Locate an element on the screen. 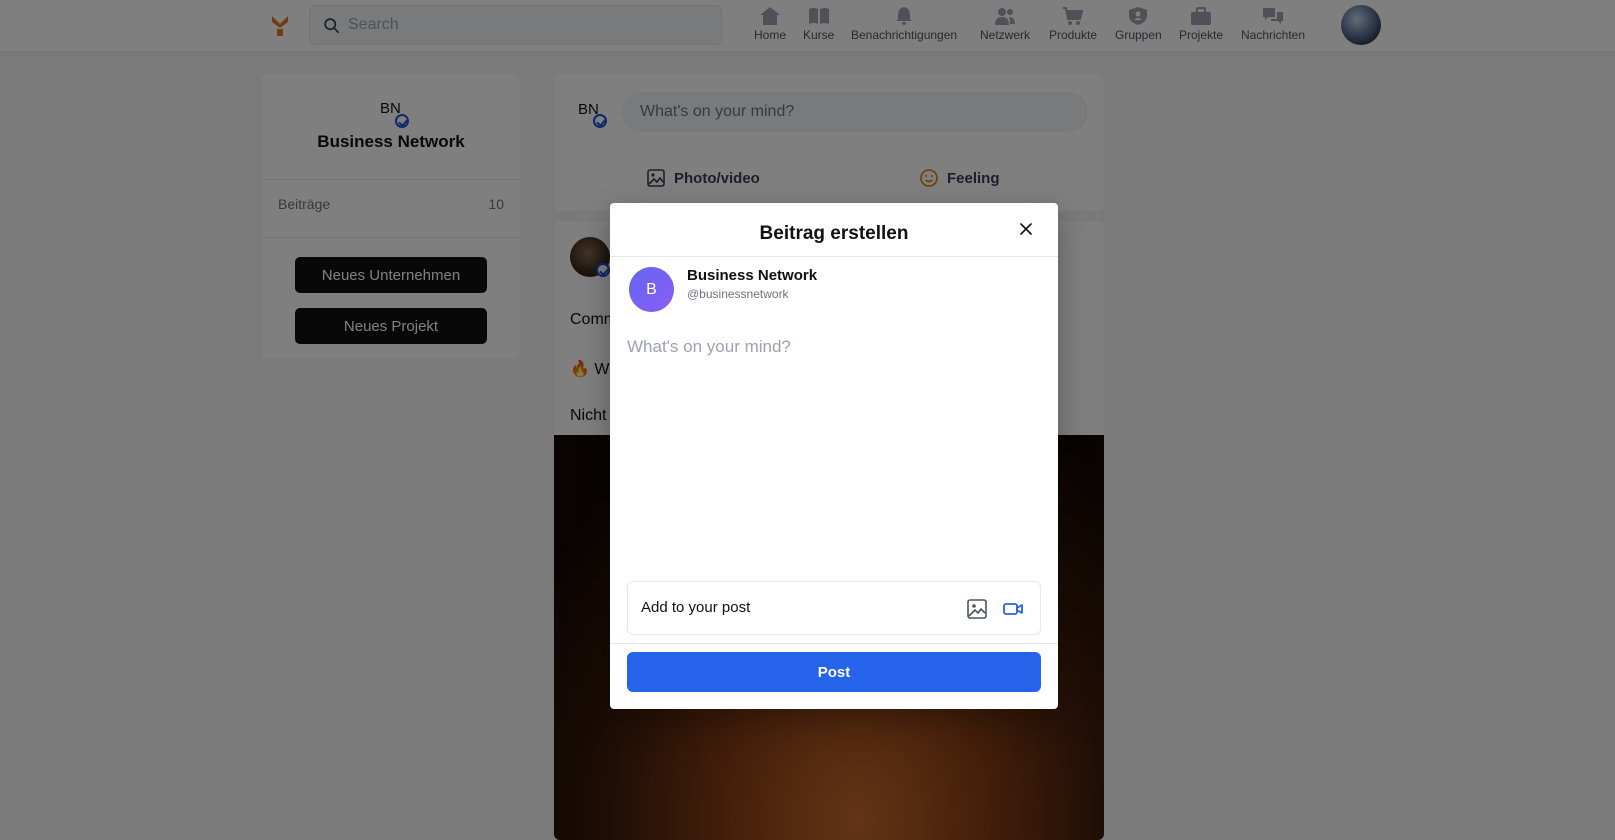  image-icon is located at coordinates (977, 609).